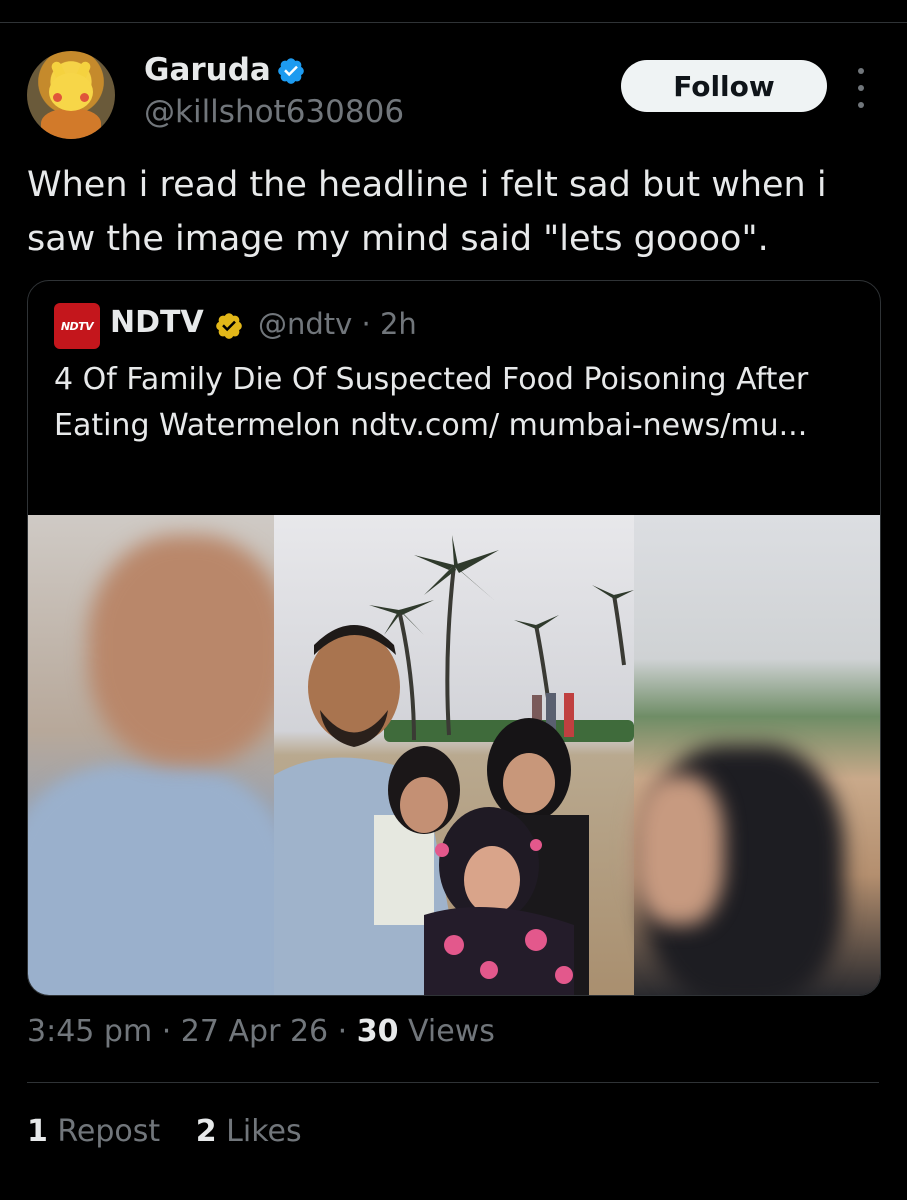  I want to click on likes-stat: 2 Likes, so click(249, 1131).